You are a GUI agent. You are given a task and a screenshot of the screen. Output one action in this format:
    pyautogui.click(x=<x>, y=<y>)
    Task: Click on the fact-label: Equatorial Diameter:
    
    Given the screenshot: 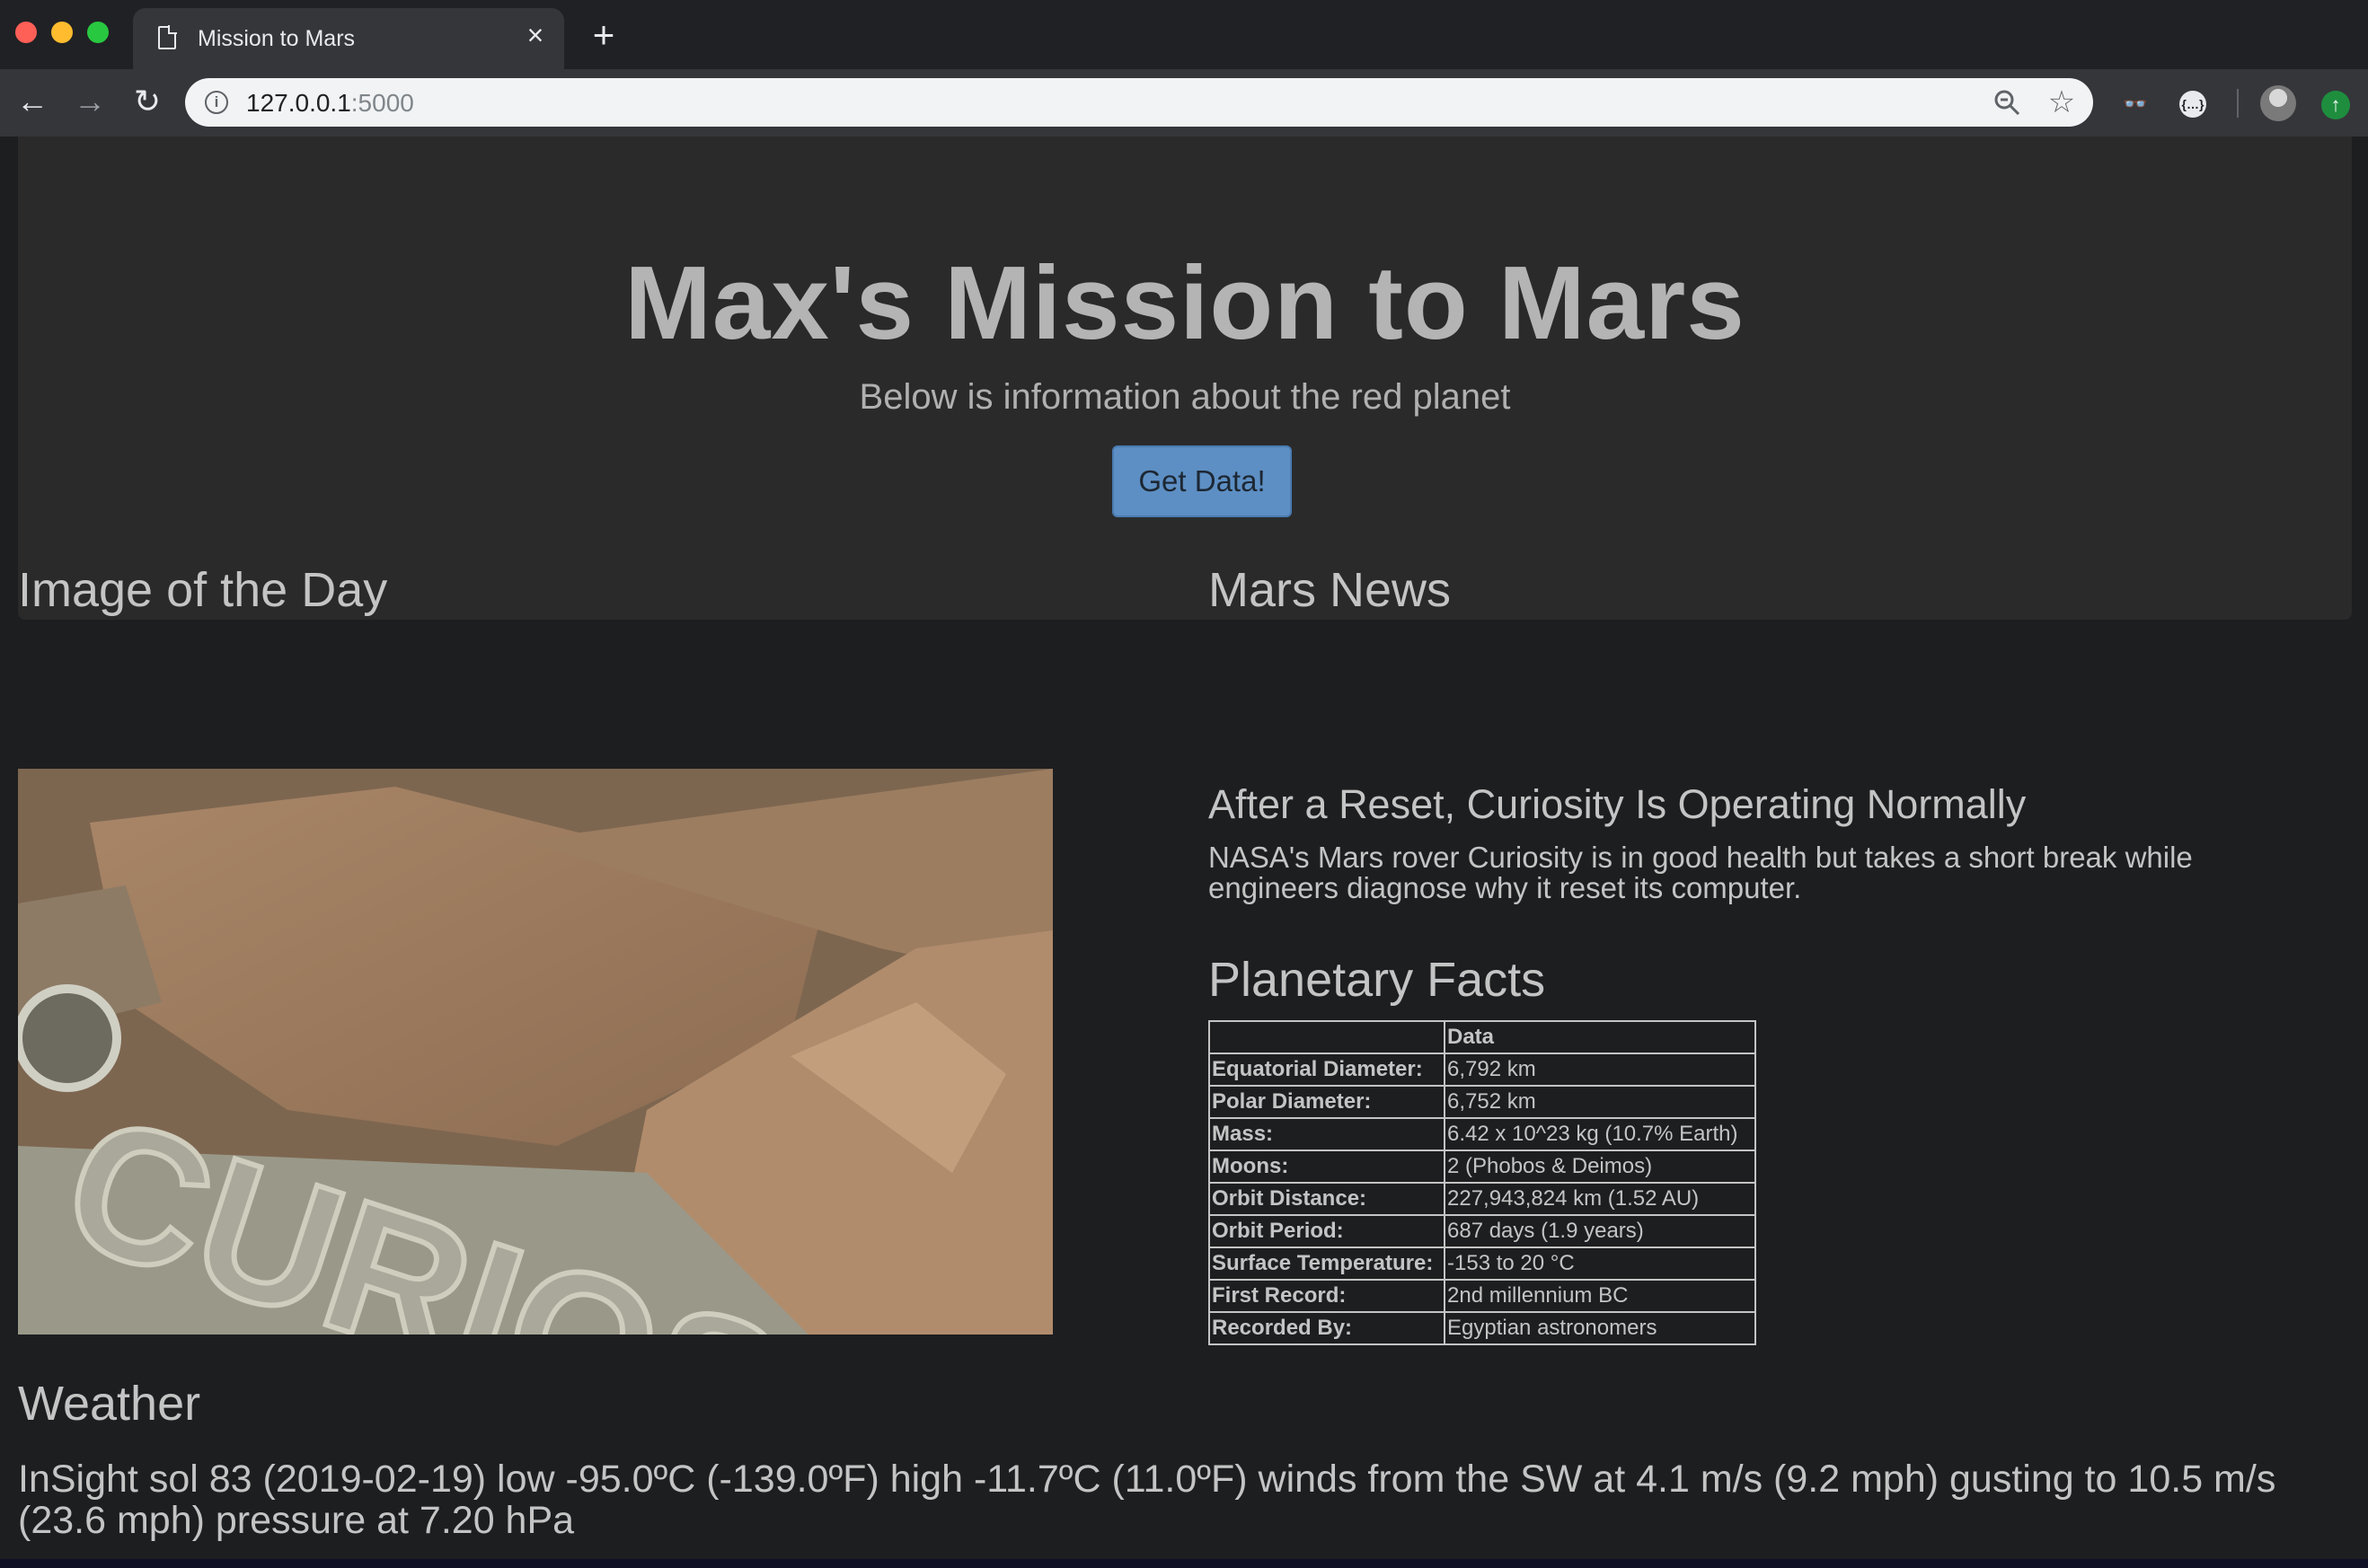 What is the action you would take?
    pyautogui.click(x=1326, y=1070)
    